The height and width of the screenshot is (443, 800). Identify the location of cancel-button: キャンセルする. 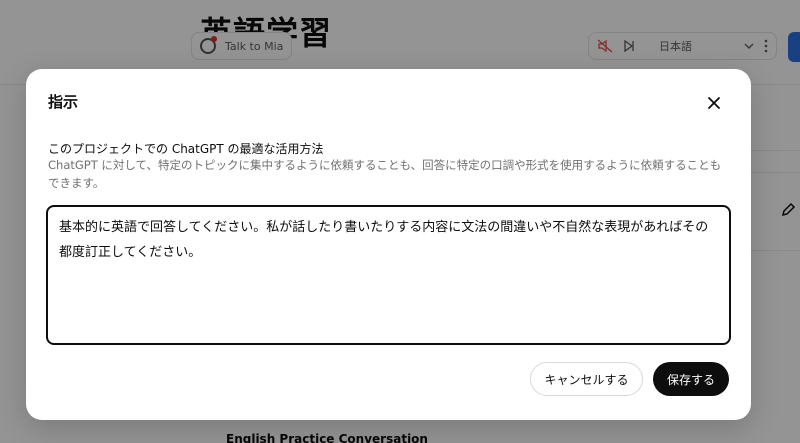
(586, 379).